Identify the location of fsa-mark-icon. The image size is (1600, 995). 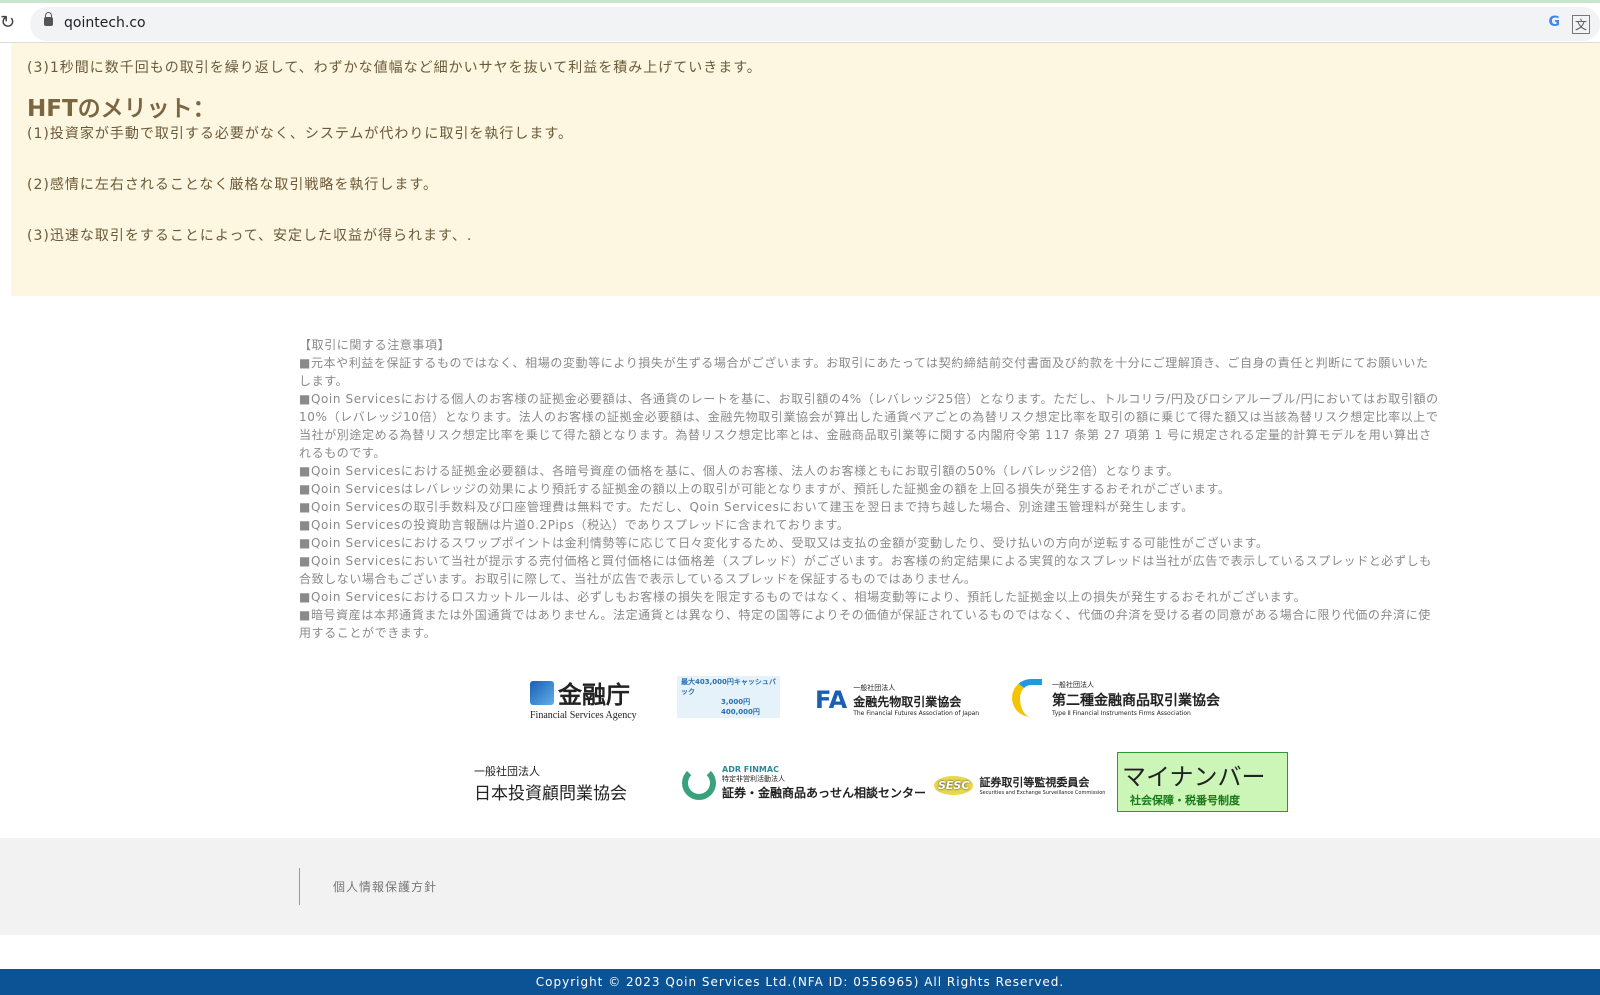
(542, 692).